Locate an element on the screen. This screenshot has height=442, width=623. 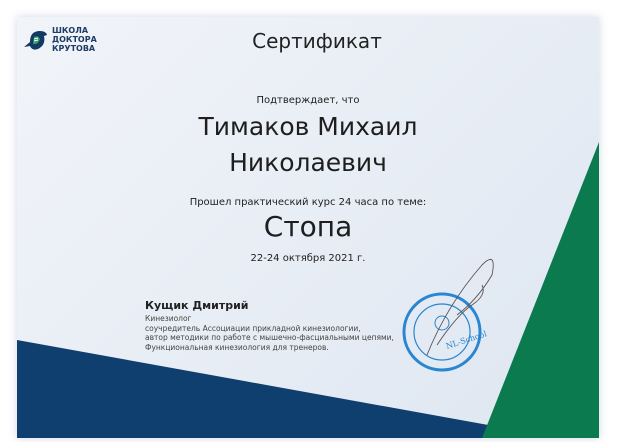
recipient-name-line1: Тимаков Михаил is located at coordinates (308, 126).